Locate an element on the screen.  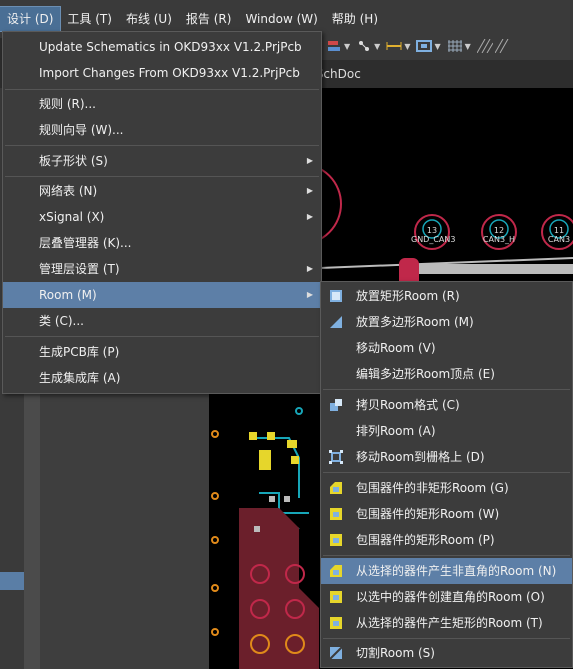
menu-item-label: 板子形状 (S) is located at coordinates (73, 161).